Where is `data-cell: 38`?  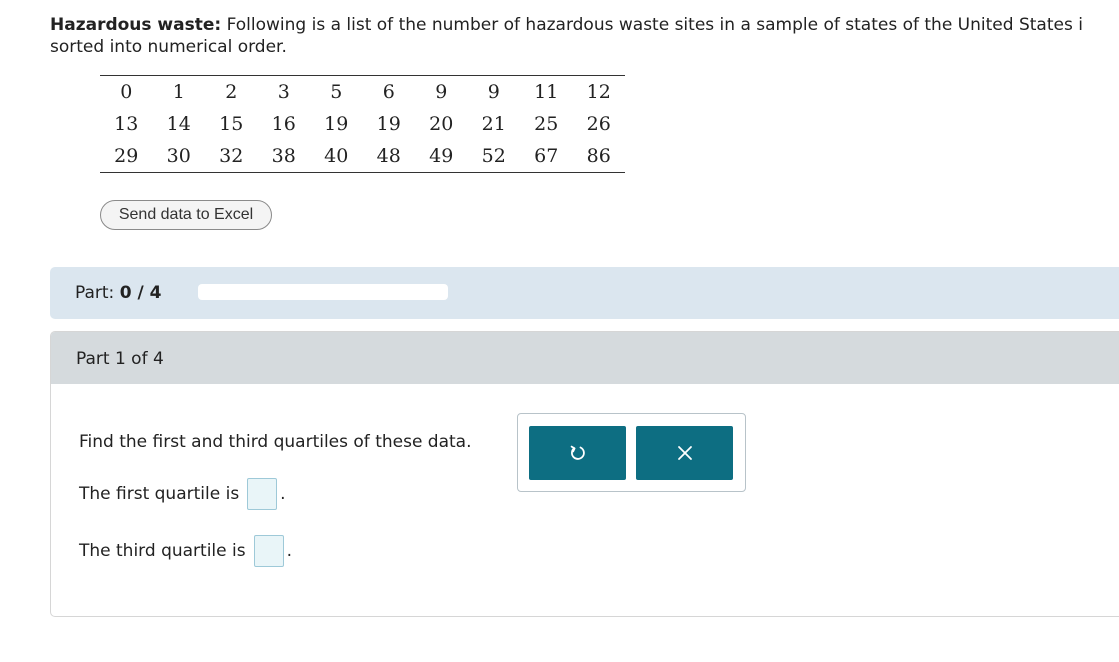 data-cell: 38 is located at coordinates (283, 156).